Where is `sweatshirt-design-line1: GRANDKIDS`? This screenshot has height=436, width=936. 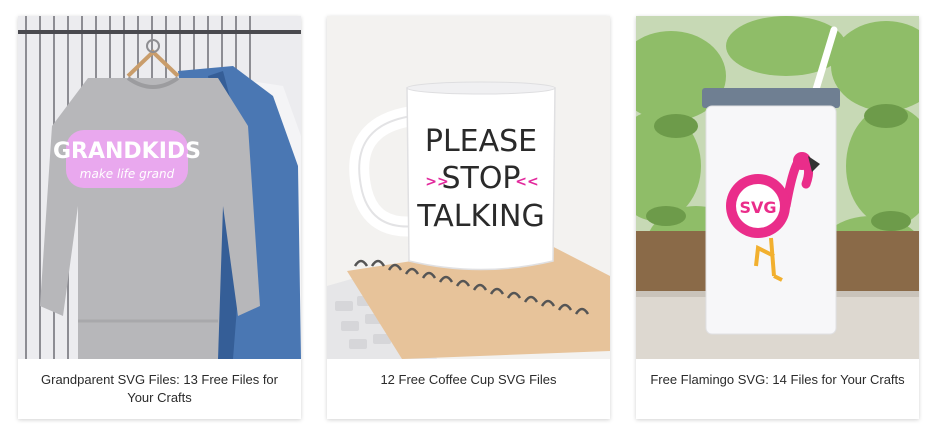
sweatshirt-design-line1: GRANDKIDS is located at coordinates (127, 151).